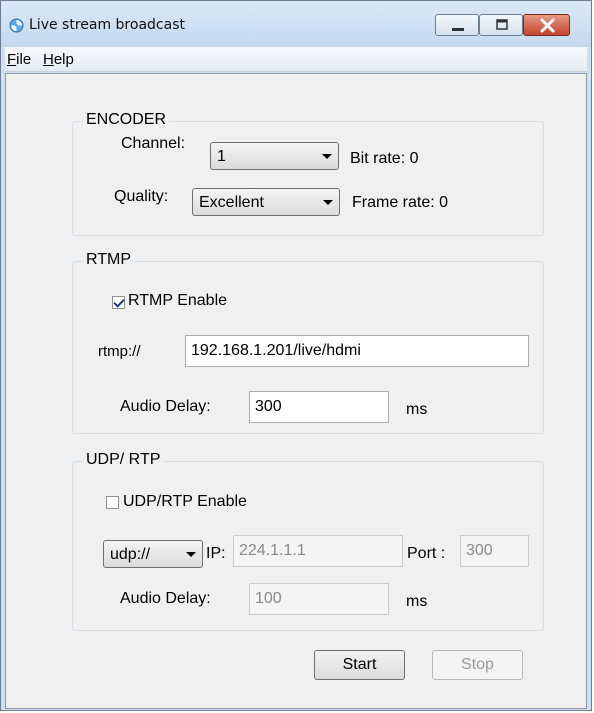  Describe the element at coordinates (24, 59) in the screenshot. I see `menu-file-rest: ile` at that location.